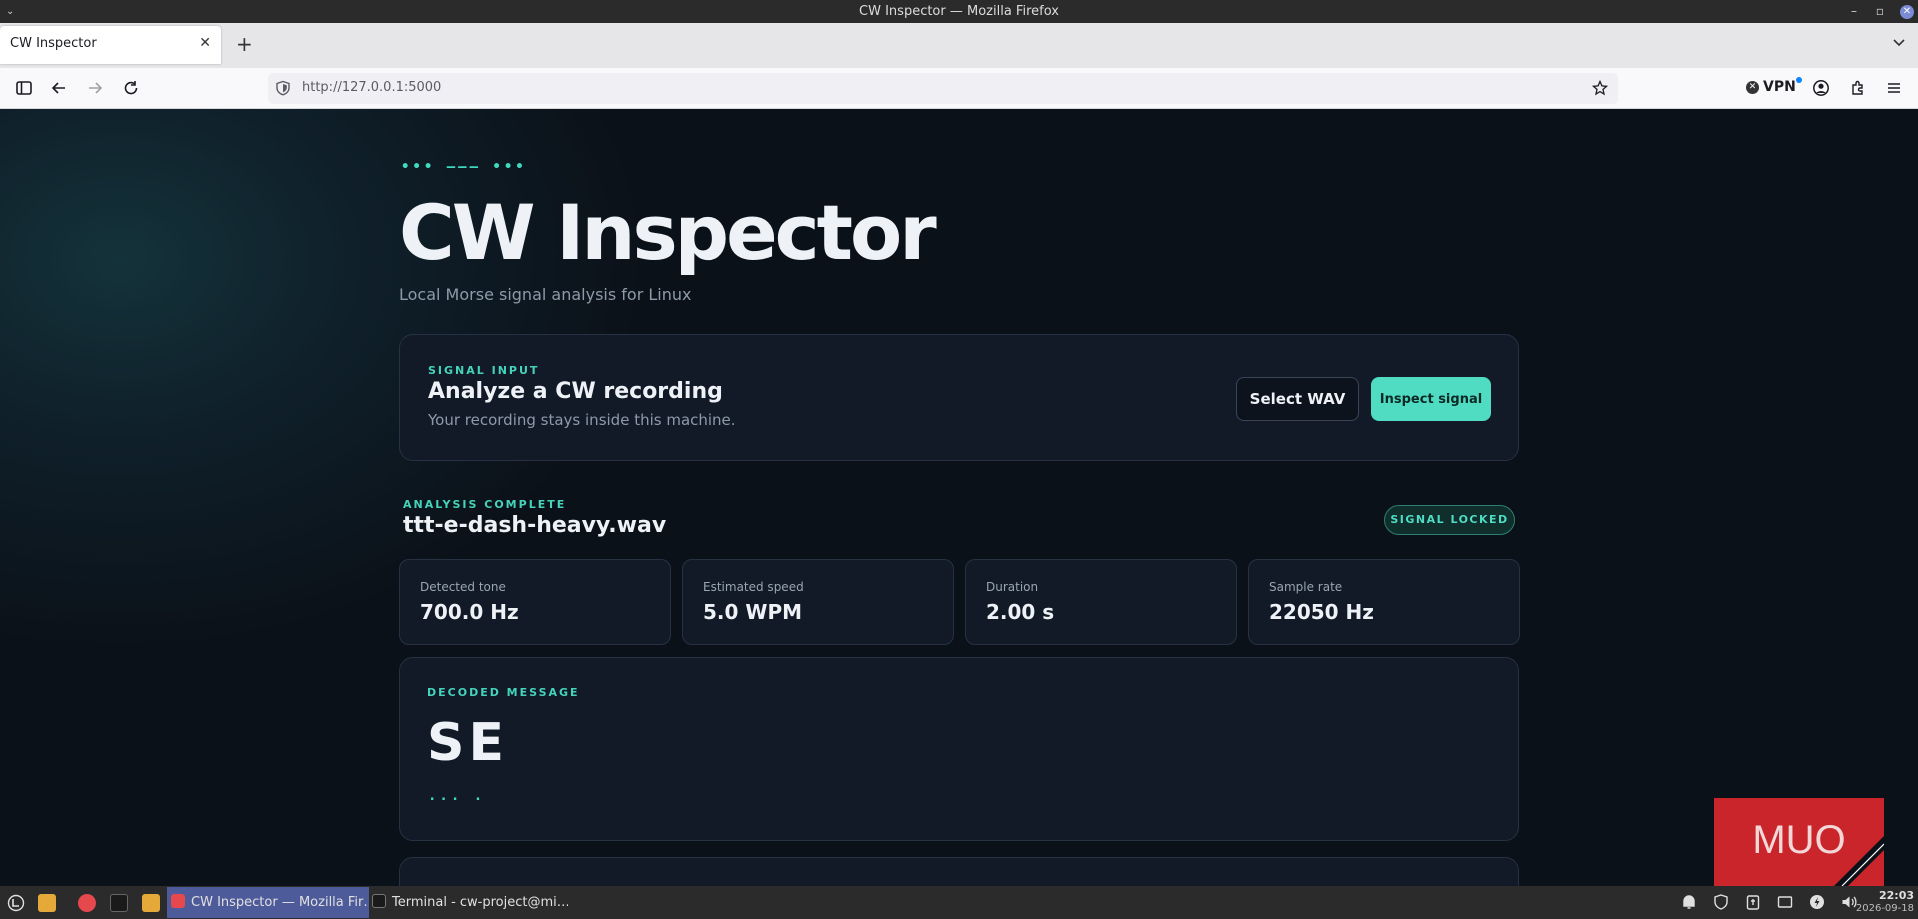 The image size is (1918, 919). I want to click on extensions-icon, so click(1858, 88).